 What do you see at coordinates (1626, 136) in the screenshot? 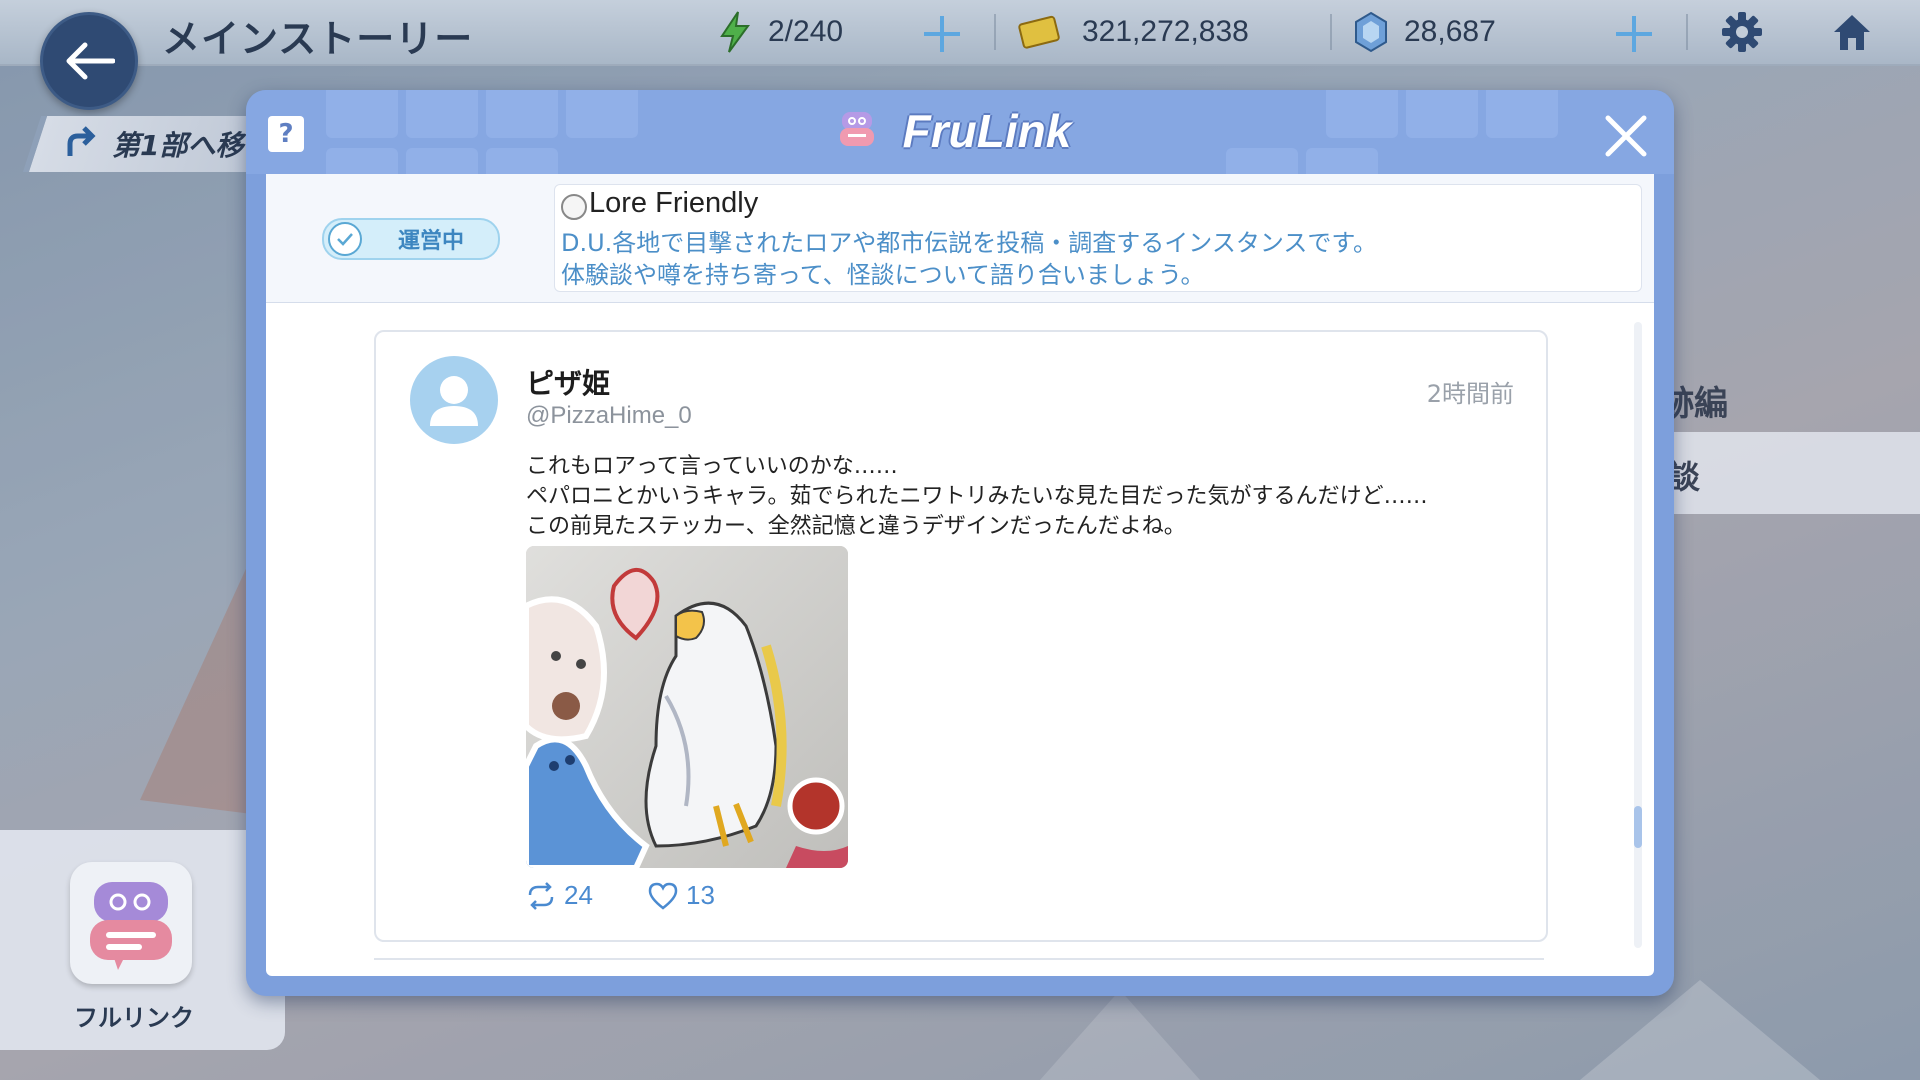
I see `close-icon` at bounding box center [1626, 136].